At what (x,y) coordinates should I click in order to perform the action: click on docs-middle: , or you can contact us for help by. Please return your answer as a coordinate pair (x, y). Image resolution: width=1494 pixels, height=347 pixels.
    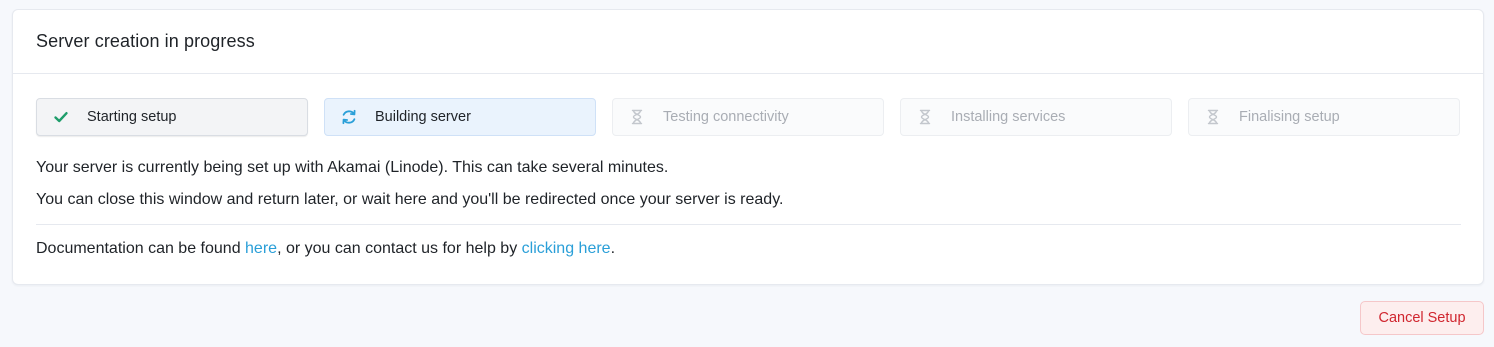
    Looking at the image, I should click on (399, 248).